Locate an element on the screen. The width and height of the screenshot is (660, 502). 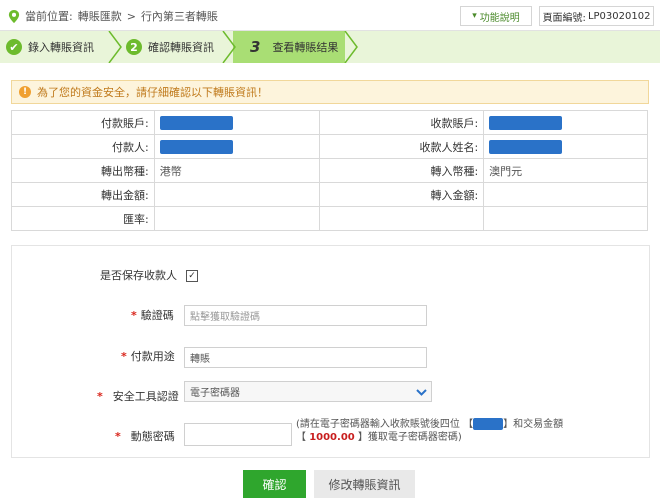
help-button-label: 功能說明 is located at coordinates (499, 18).